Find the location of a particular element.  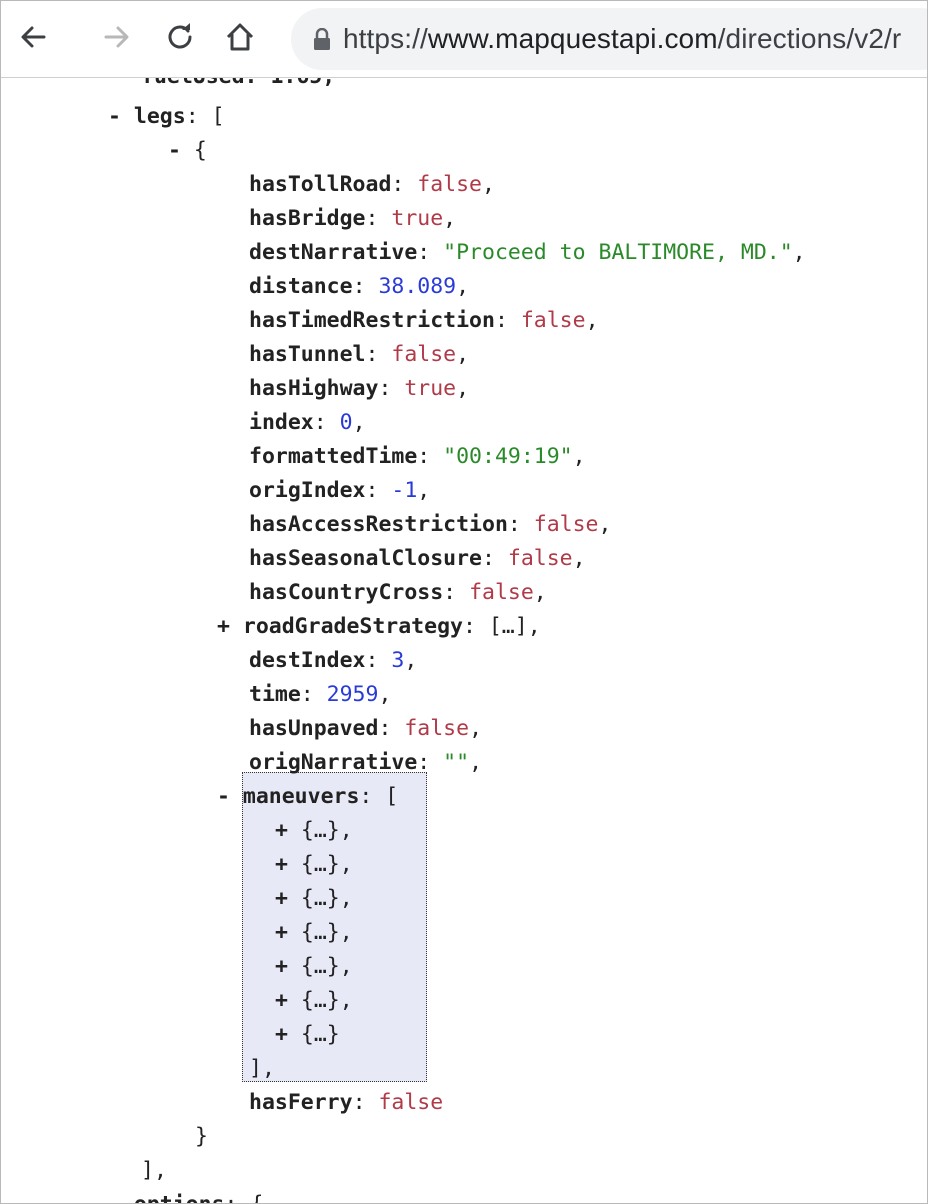

json-property-line: hasTunnel: false, is located at coordinates (359, 355).